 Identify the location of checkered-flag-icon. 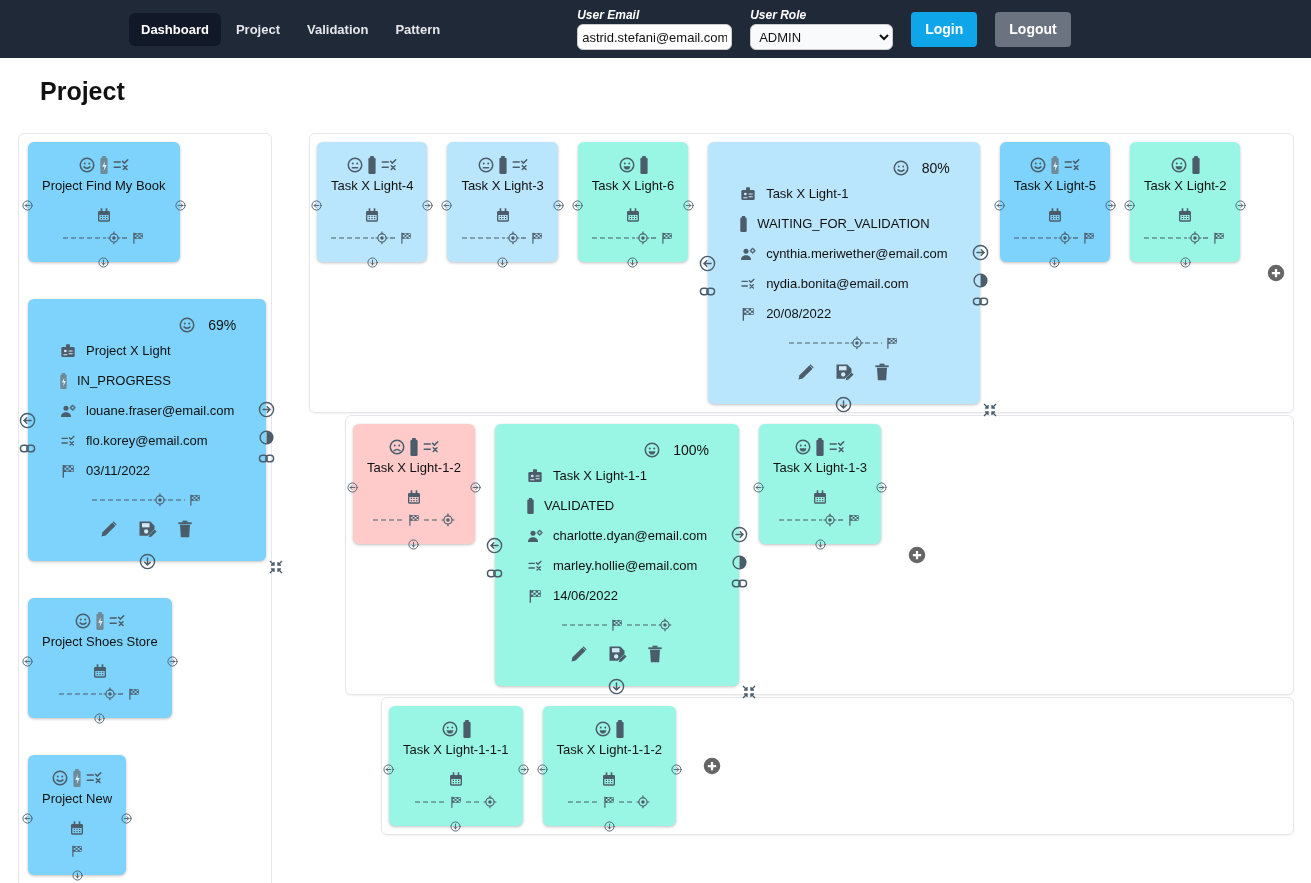
(68, 470).